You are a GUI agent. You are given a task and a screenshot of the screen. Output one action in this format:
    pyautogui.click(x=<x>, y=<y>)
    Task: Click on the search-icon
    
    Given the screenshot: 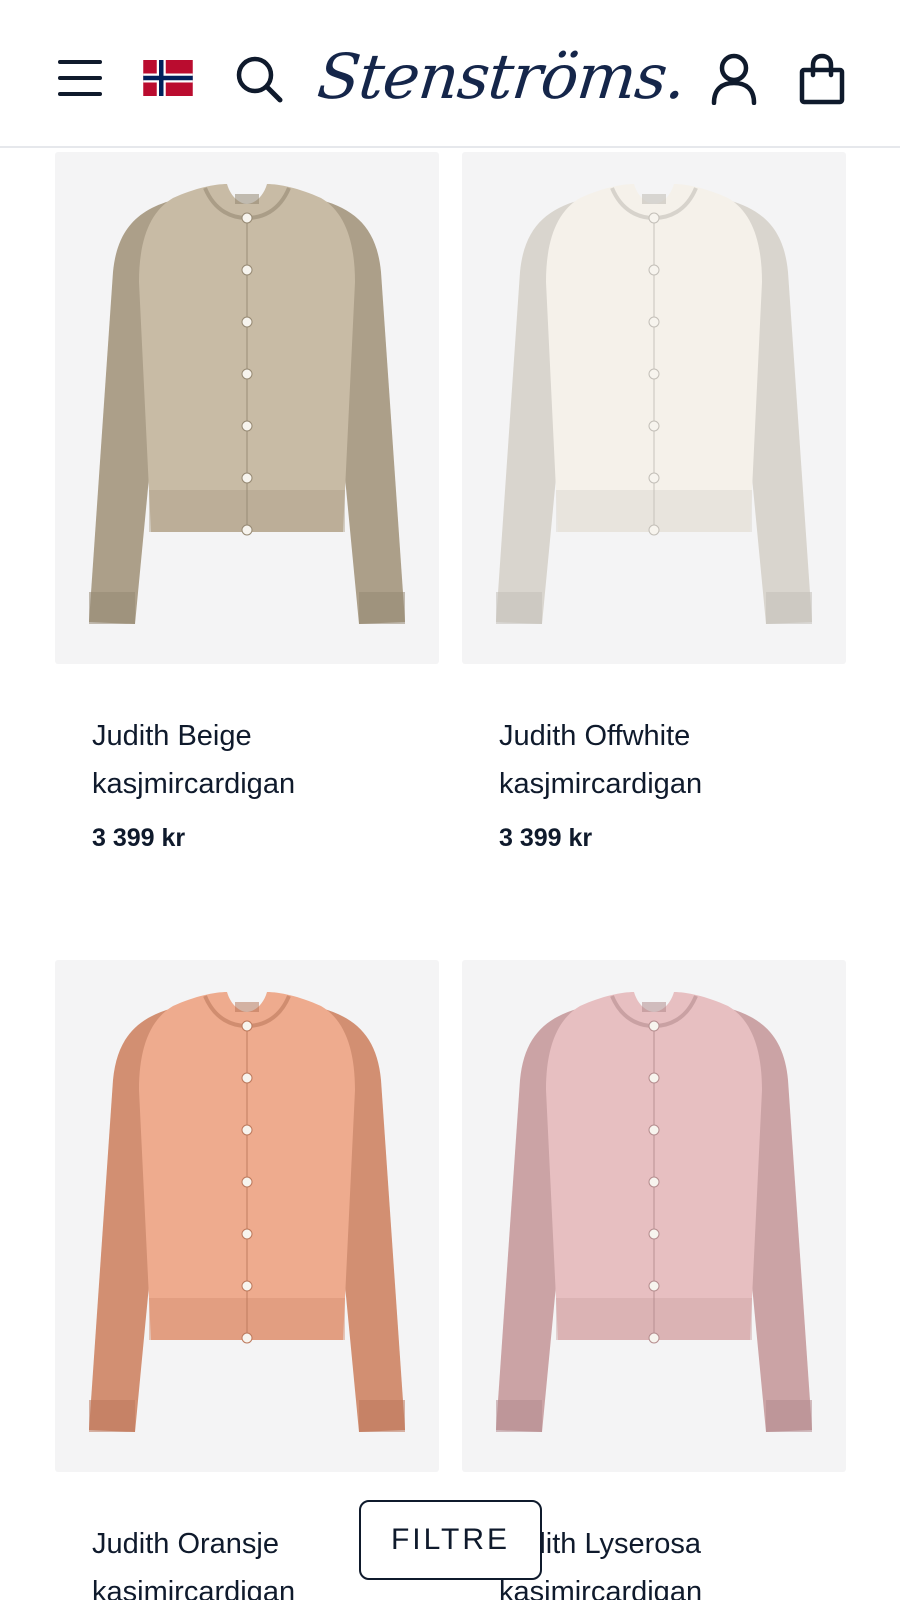 What is the action you would take?
    pyautogui.click(x=259, y=79)
    